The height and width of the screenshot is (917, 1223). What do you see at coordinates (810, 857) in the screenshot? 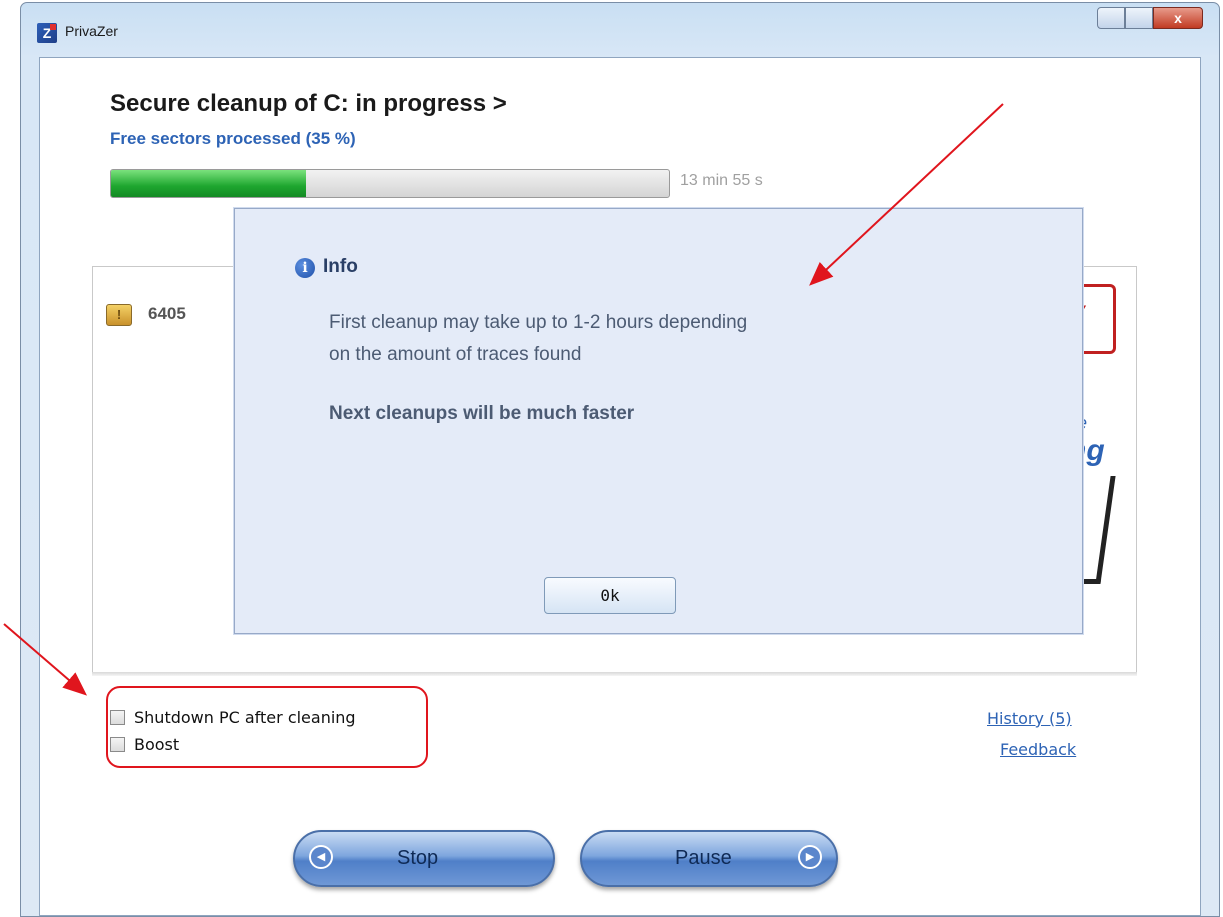
I see `forward-arrow-icon: ▶` at bounding box center [810, 857].